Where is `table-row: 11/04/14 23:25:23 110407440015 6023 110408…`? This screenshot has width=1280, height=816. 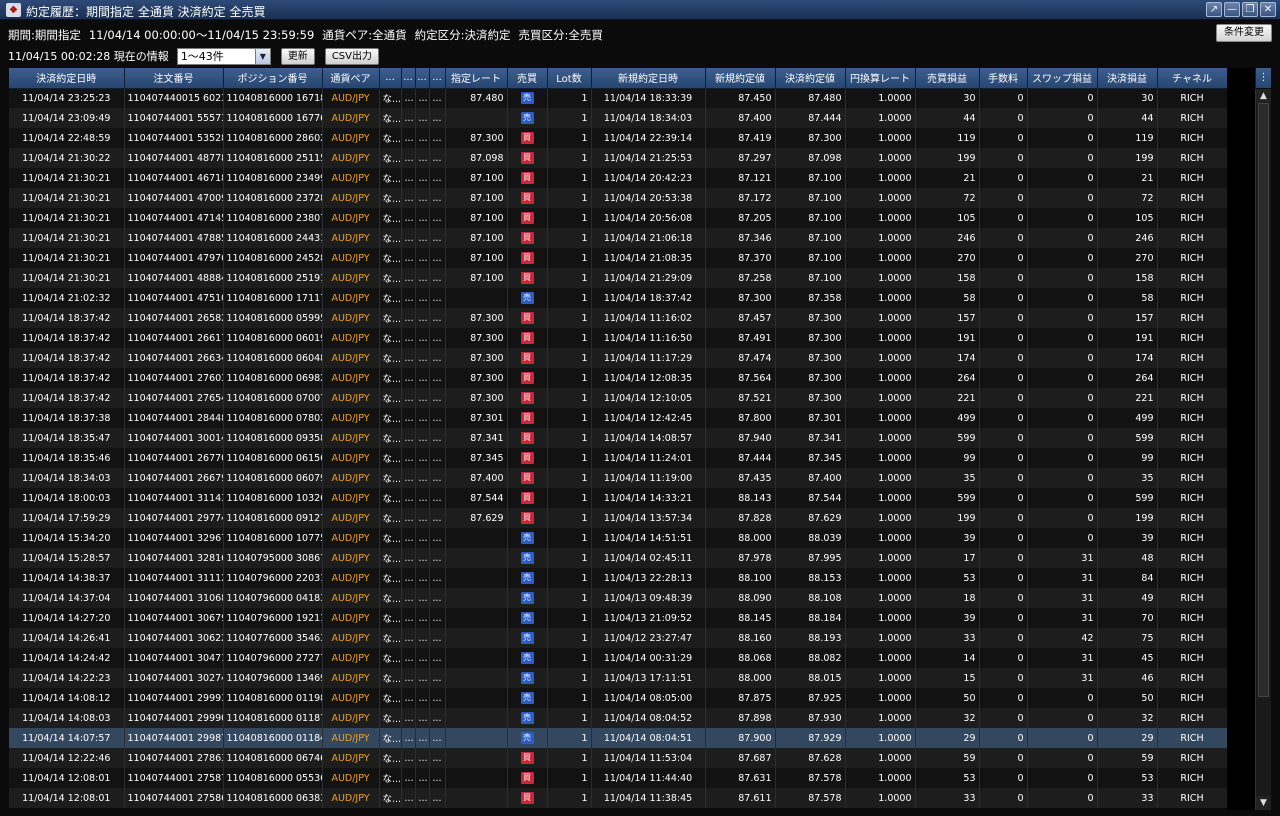 table-row: 11/04/14 23:25:23 110407440015 6023 110408… is located at coordinates (618, 98).